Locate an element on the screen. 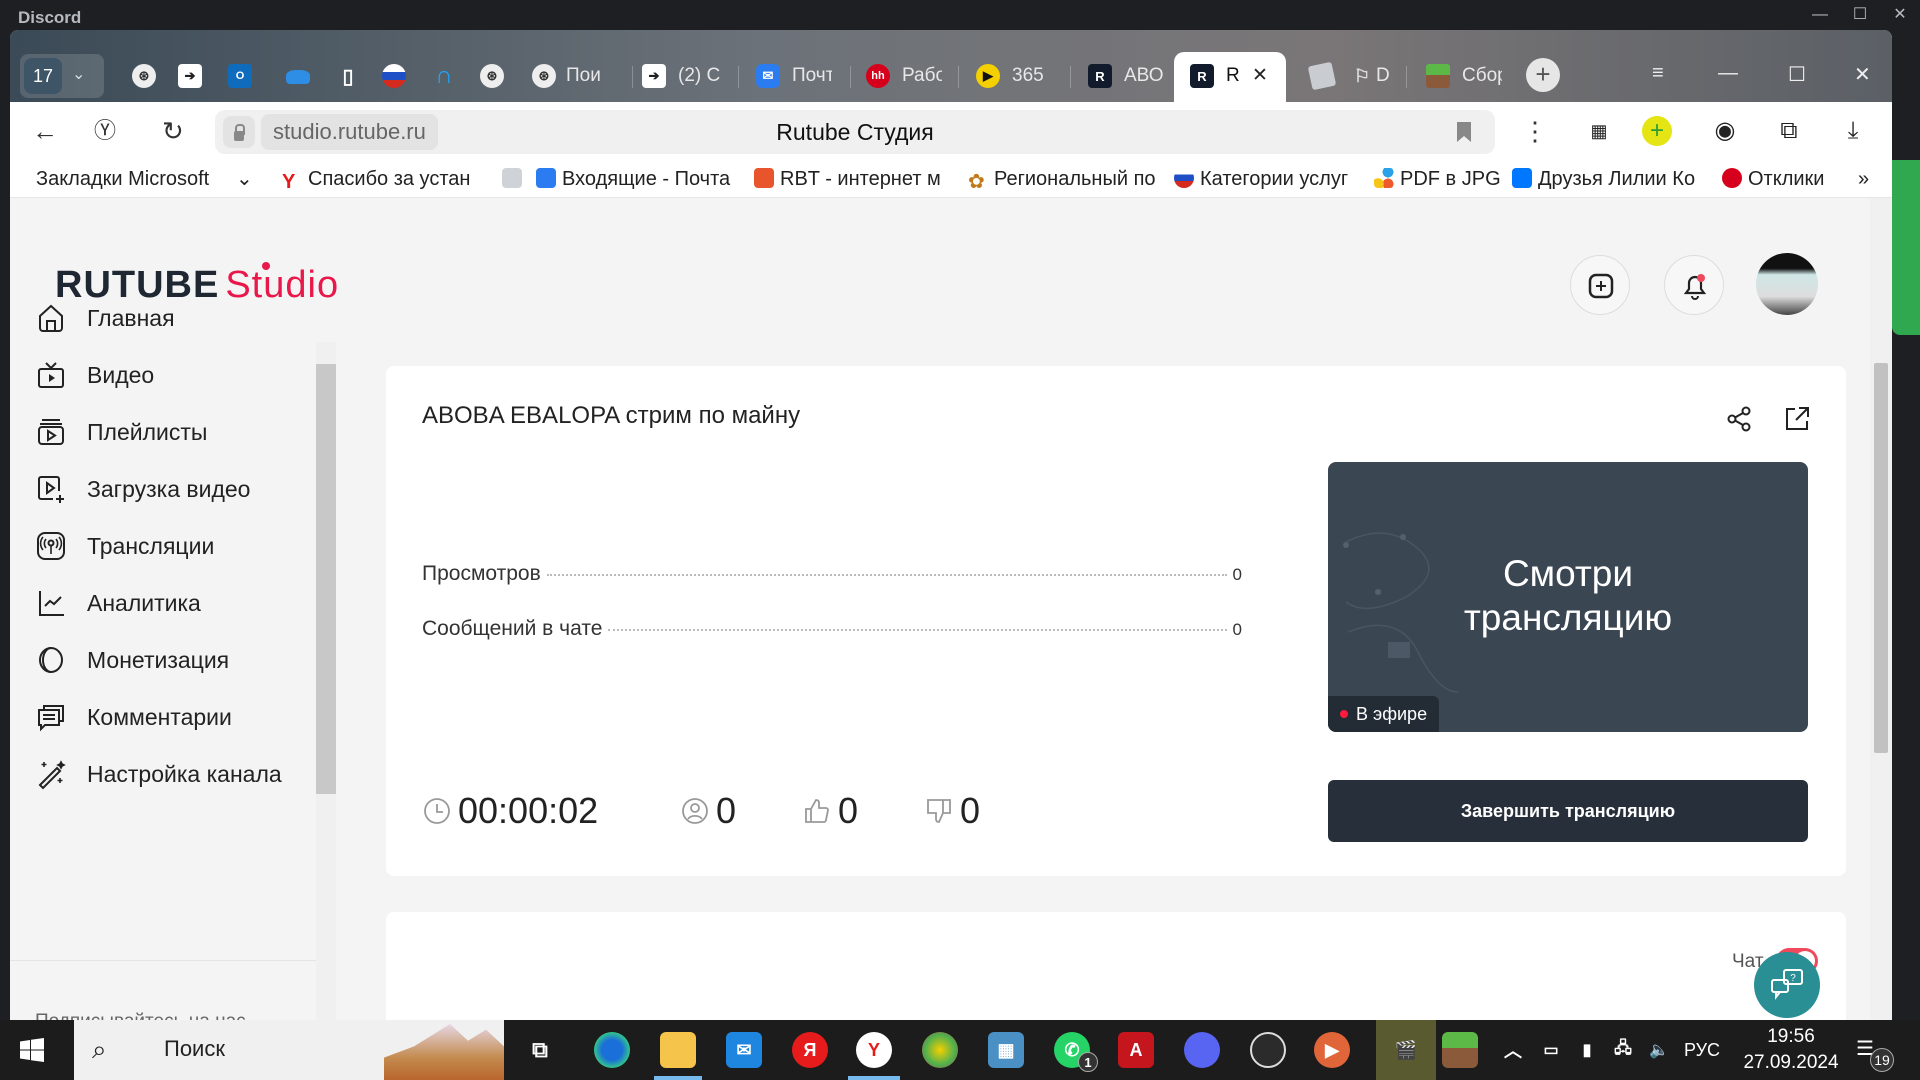  bookmark-item: ✿ Региональный по is located at coordinates (1062, 179).